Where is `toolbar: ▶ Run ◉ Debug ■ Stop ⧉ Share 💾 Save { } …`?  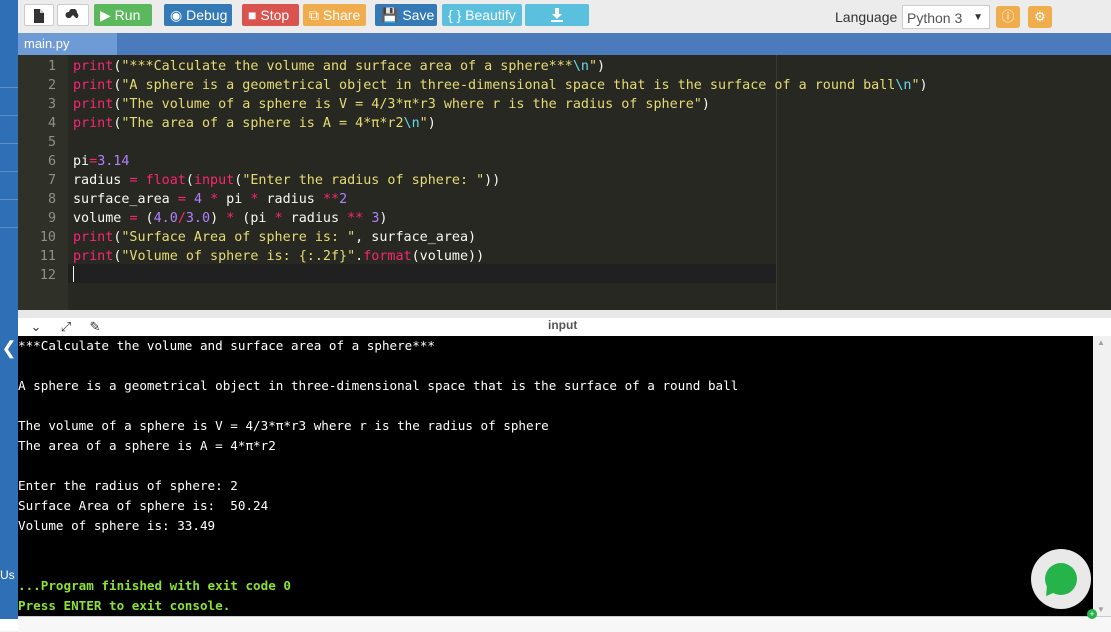
toolbar: ▶ Run ◉ Debug ■ Stop ⧉ Share 💾 Save { } … is located at coordinates (564, 17).